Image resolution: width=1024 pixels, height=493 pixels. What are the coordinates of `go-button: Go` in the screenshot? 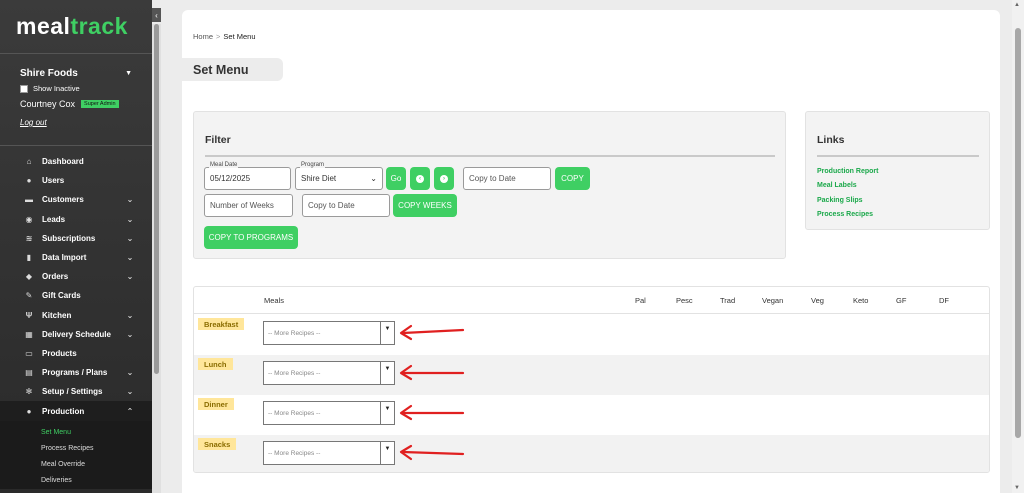 It's located at (396, 178).